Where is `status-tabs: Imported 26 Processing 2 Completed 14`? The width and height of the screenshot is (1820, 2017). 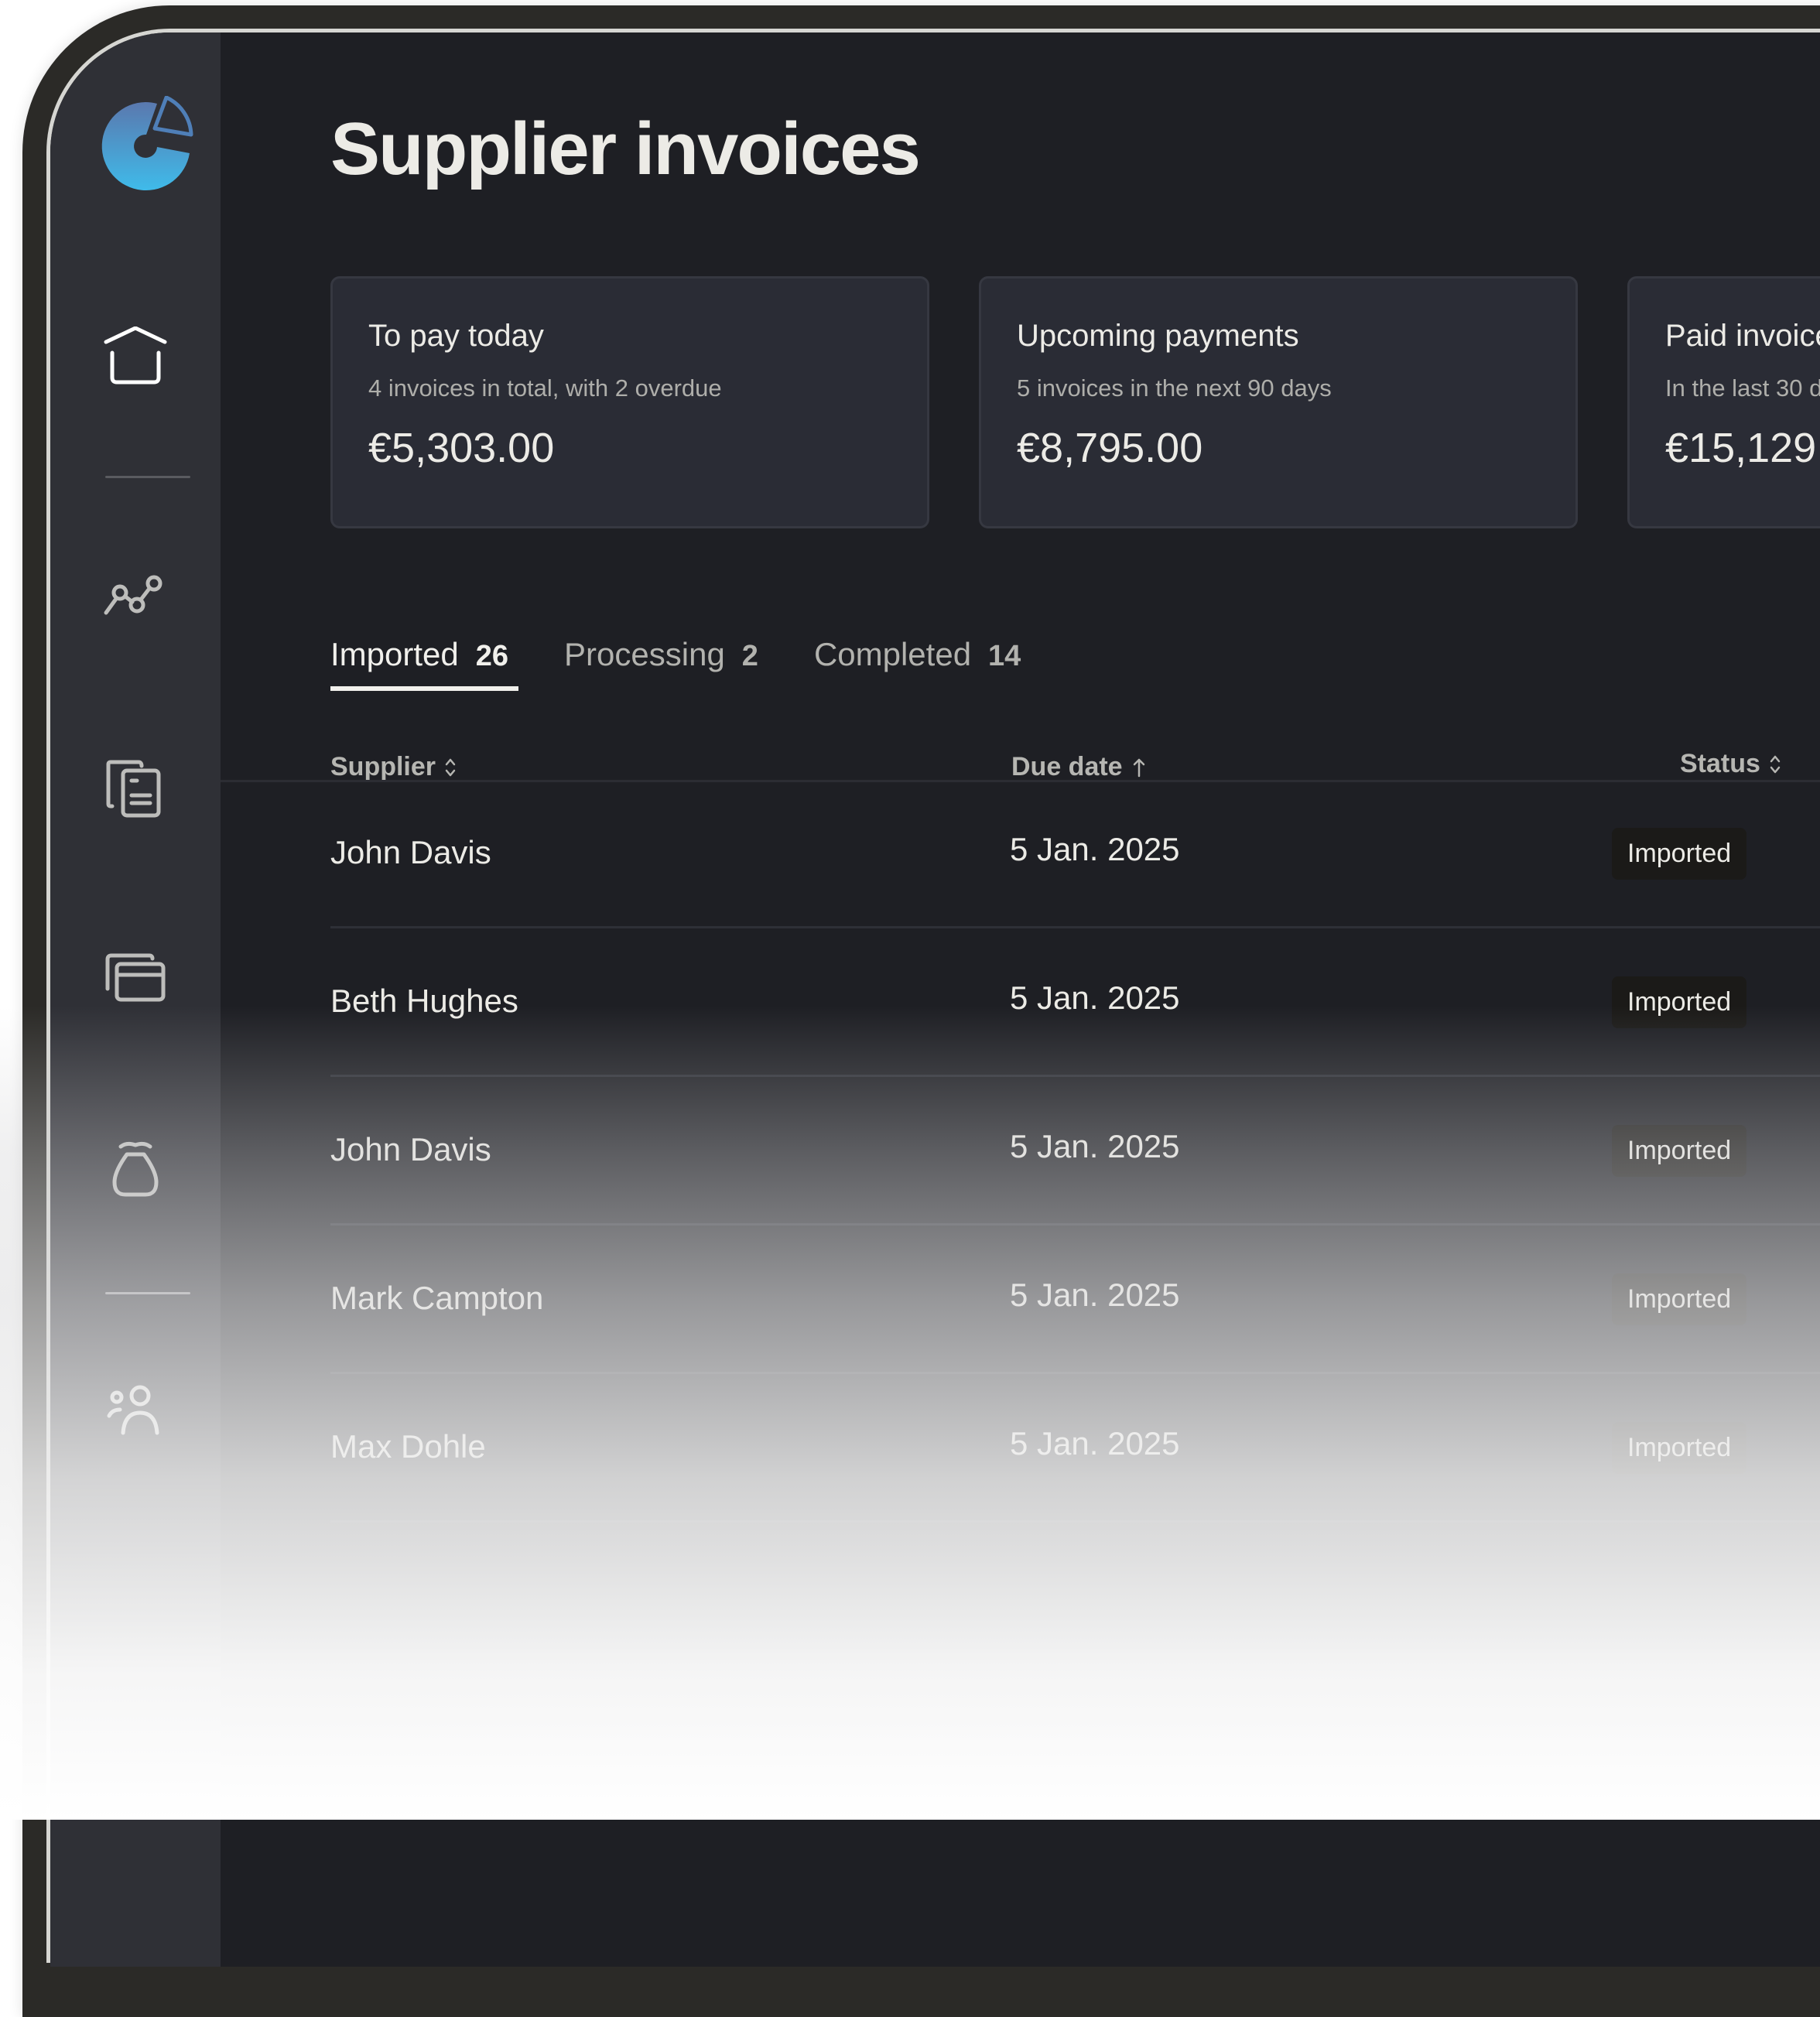 status-tabs: Imported 26 Processing 2 Completed 14 is located at coordinates (676, 655).